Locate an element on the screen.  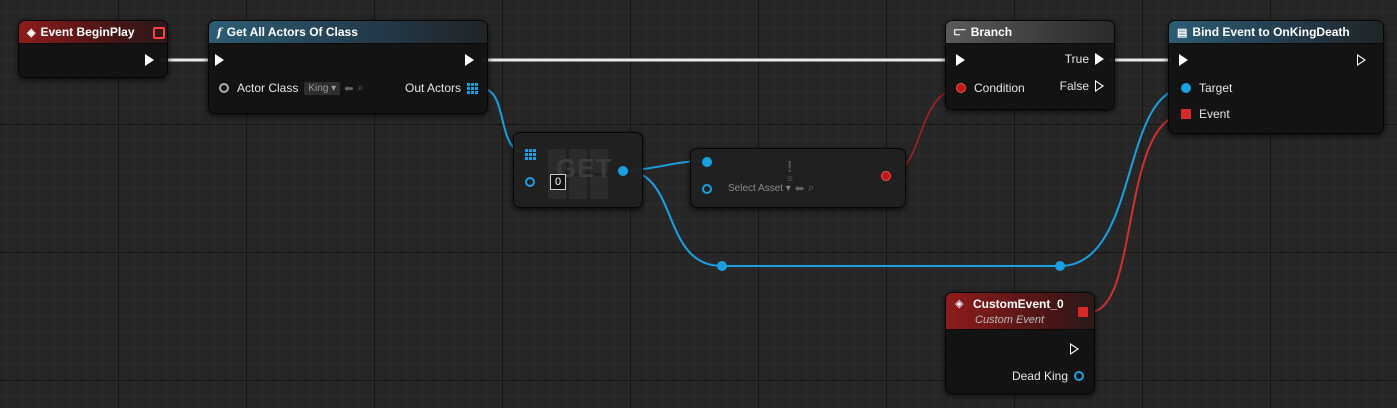
actor-class-pin-row: Actor Class King ▾ ⬅ ⌕ is located at coordinates (291, 88).